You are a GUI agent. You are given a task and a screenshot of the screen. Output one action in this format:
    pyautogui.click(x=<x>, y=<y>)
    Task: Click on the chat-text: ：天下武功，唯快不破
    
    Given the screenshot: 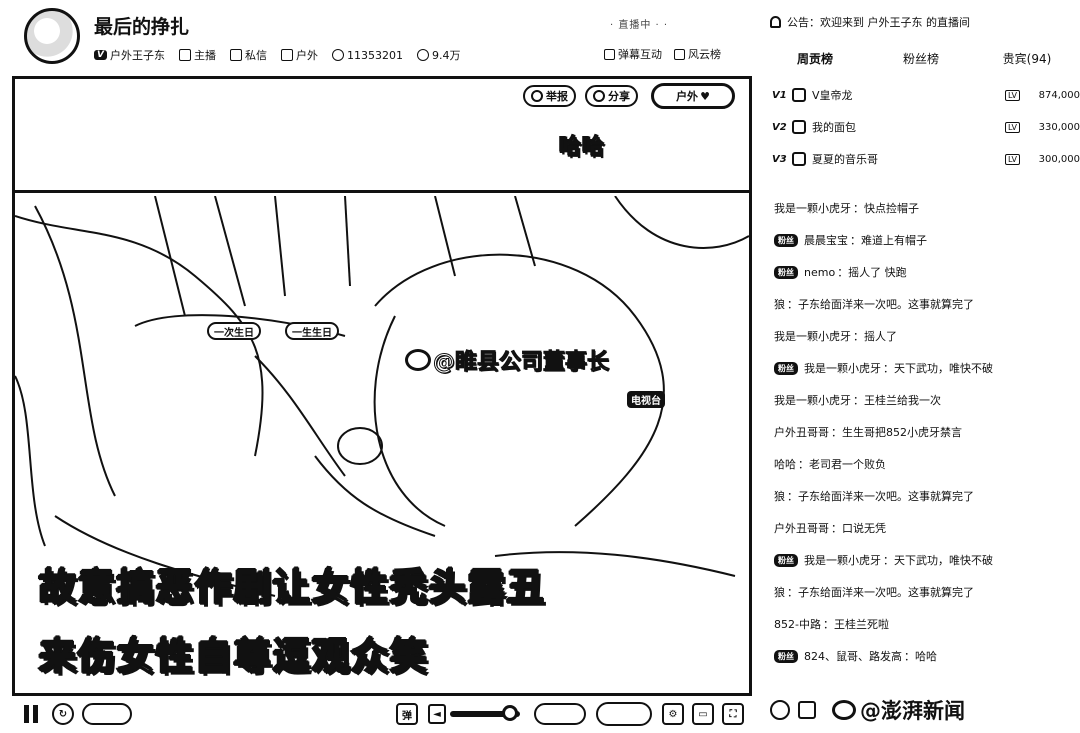 What is the action you would take?
    pyautogui.click(x=938, y=560)
    